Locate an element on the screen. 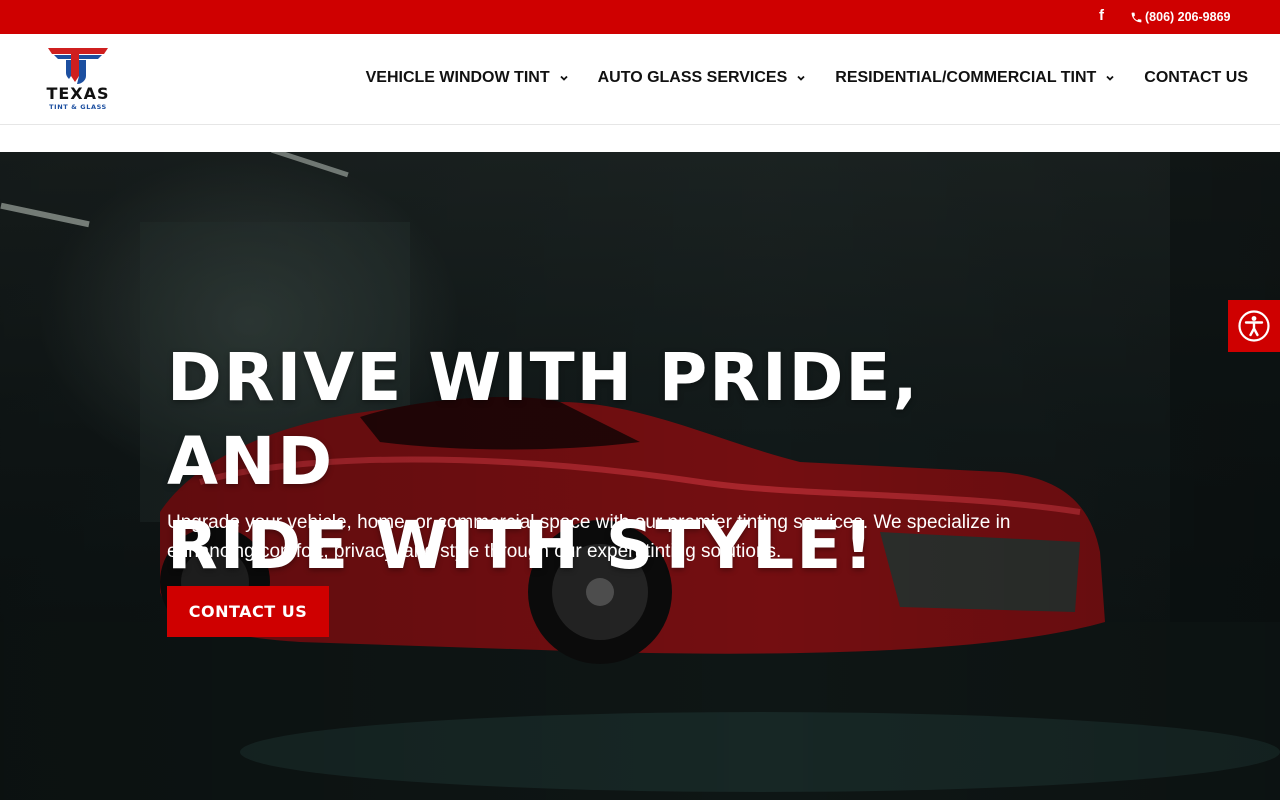 The height and width of the screenshot is (800, 1280). nav-item-label: VEHICLE WINDOW TINT is located at coordinates (457, 77).